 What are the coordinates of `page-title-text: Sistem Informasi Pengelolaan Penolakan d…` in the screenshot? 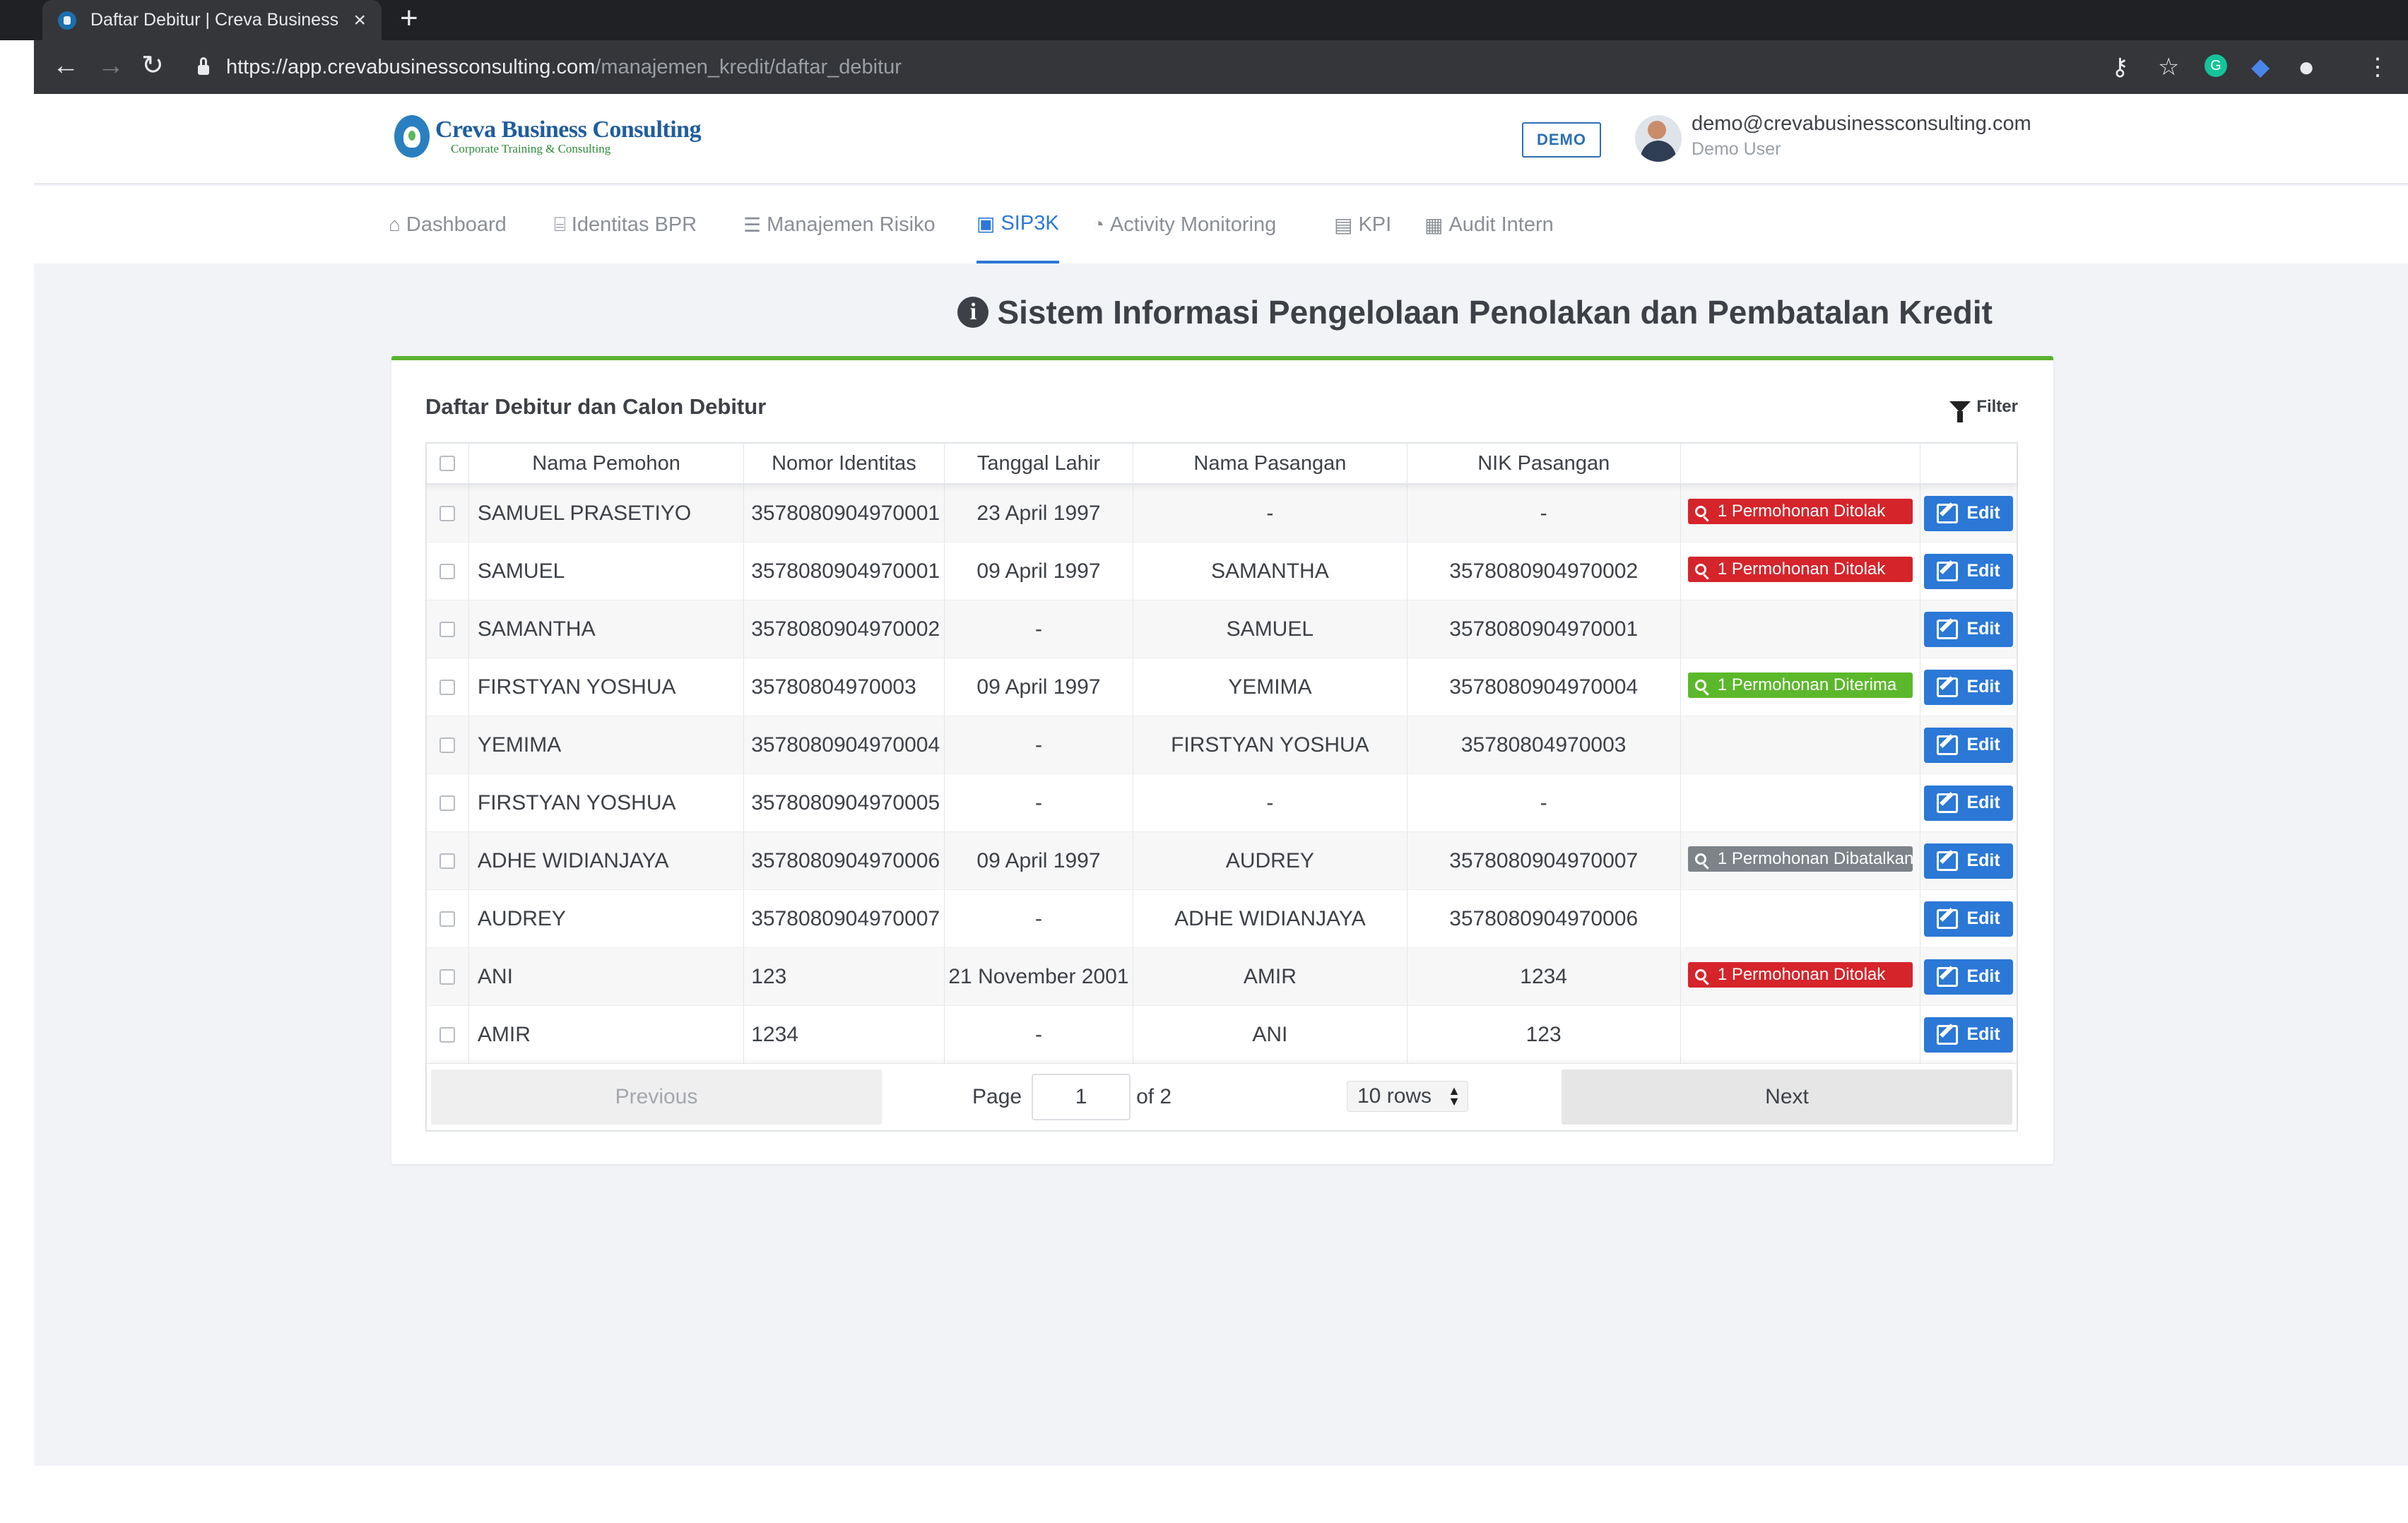 It's located at (1495, 312).